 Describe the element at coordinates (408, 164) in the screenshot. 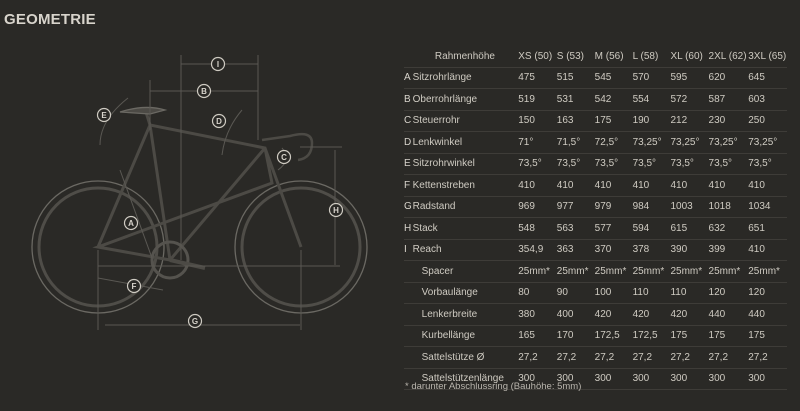

I see `row-letter: E` at that location.